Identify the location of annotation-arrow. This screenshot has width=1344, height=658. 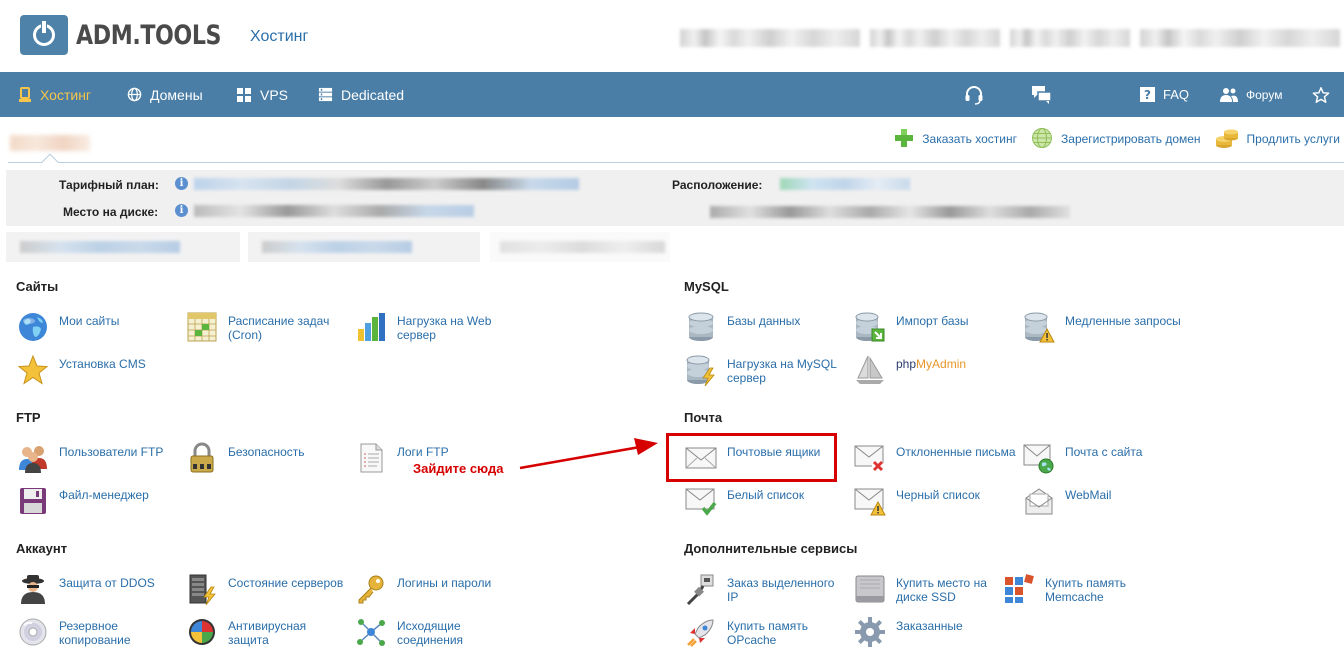
(588, 454).